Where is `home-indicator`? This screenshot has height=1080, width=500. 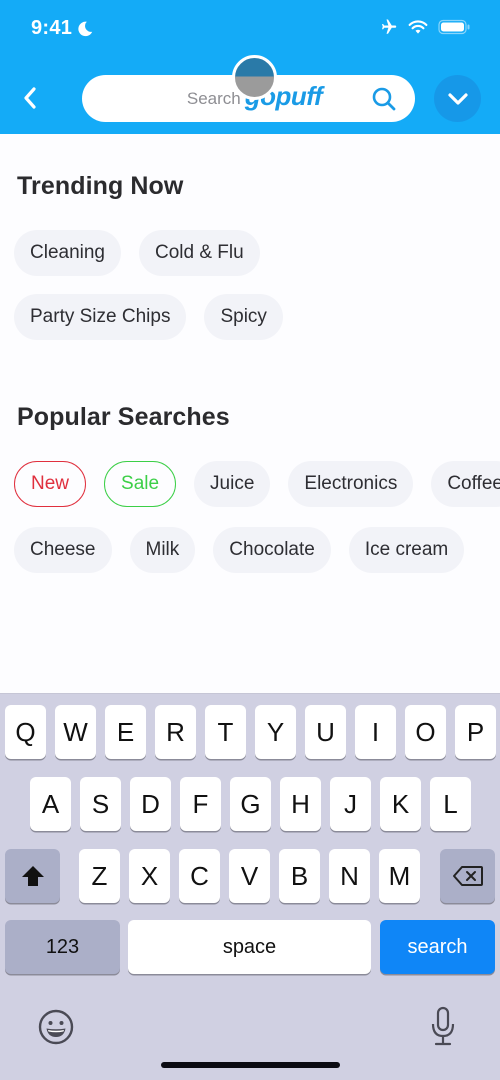
home-indicator is located at coordinates (250, 1065).